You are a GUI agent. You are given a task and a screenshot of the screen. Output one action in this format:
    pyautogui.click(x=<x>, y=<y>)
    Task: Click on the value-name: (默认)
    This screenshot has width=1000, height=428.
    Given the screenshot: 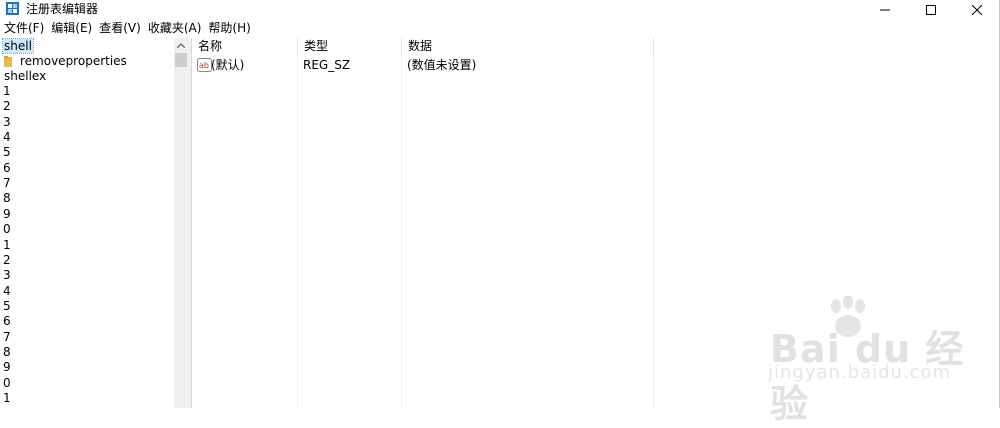 What is the action you would take?
    pyautogui.click(x=228, y=65)
    